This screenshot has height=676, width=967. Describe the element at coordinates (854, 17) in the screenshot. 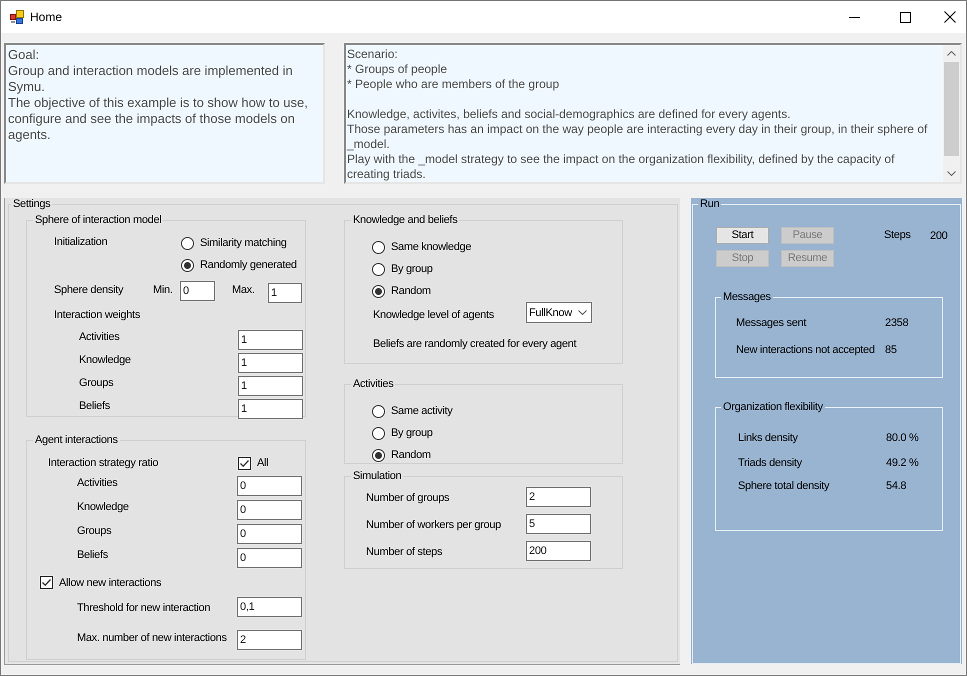

I see `minimize-icon` at that location.